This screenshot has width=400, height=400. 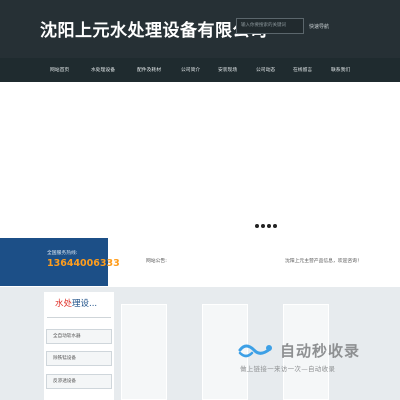 What do you see at coordinates (144, 352) in the screenshot?
I see `product-card` at bounding box center [144, 352].